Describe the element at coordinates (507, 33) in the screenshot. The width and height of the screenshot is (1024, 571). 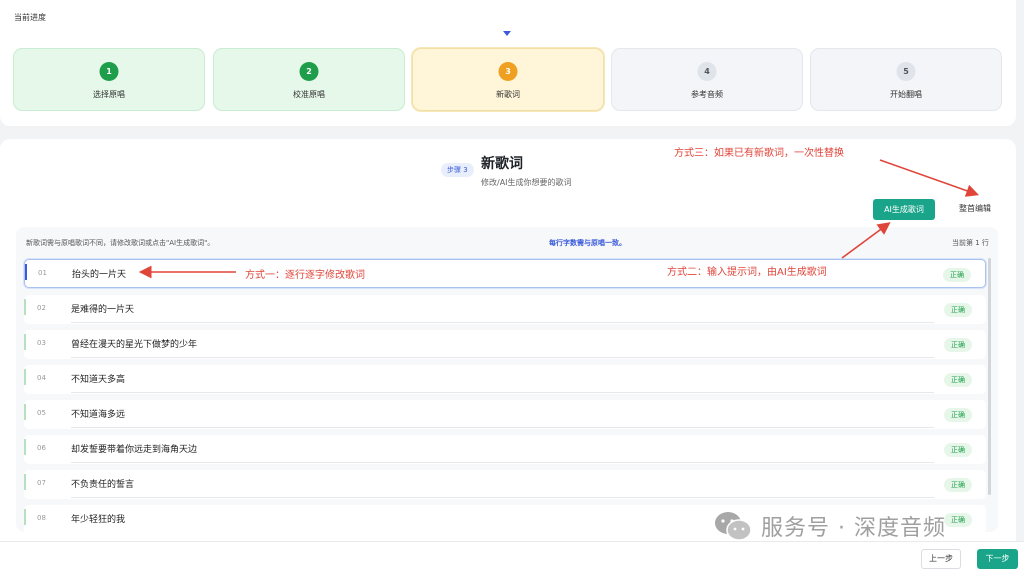
I see `current-step-indicator-icon` at that location.